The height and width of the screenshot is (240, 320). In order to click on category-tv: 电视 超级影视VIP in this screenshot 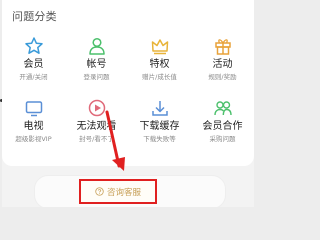, I will do `click(33, 121)`.